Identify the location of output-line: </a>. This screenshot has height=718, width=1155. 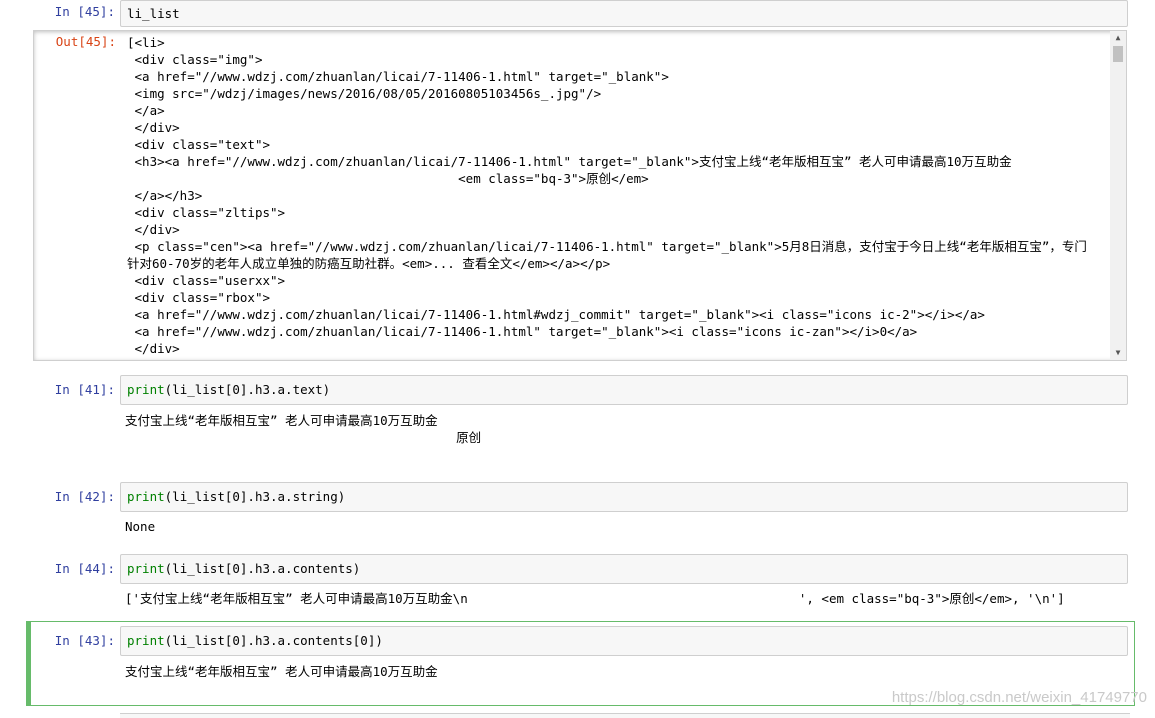
(146, 110).